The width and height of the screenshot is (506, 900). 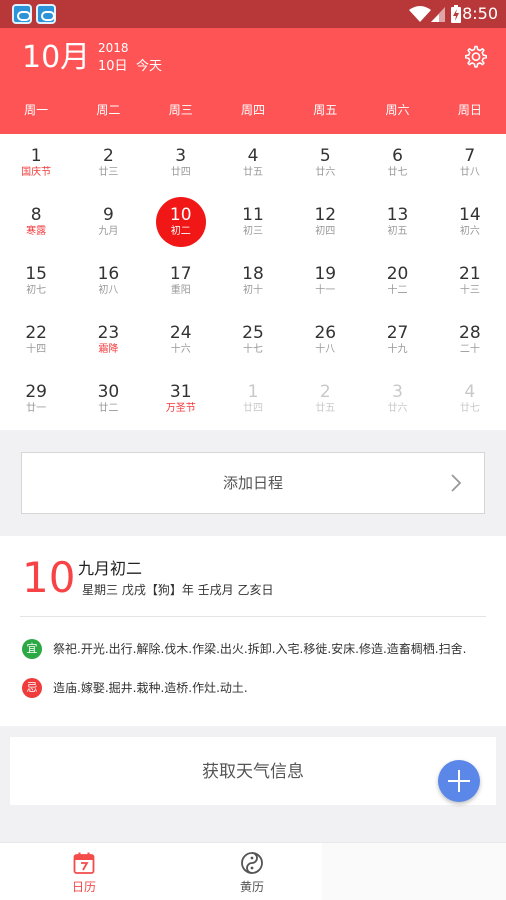 I want to click on day-cell: 17 重阳, so click(x=181, y=281).